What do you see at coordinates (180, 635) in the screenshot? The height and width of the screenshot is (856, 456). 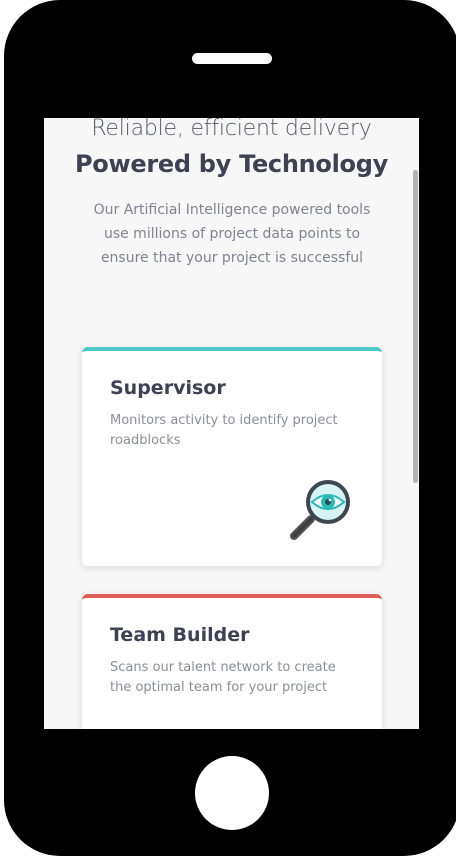 I see `card-title: Team Builder` at bounding box center [180, 635].